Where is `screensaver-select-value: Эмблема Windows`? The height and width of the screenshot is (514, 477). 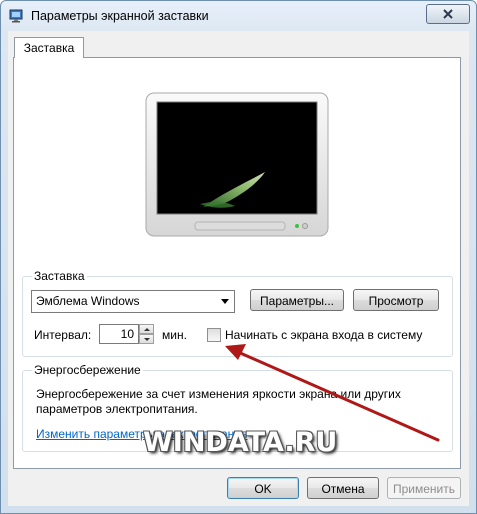 screensaver-select-value: Эмблема Windows is located at coordinates (88, 301).